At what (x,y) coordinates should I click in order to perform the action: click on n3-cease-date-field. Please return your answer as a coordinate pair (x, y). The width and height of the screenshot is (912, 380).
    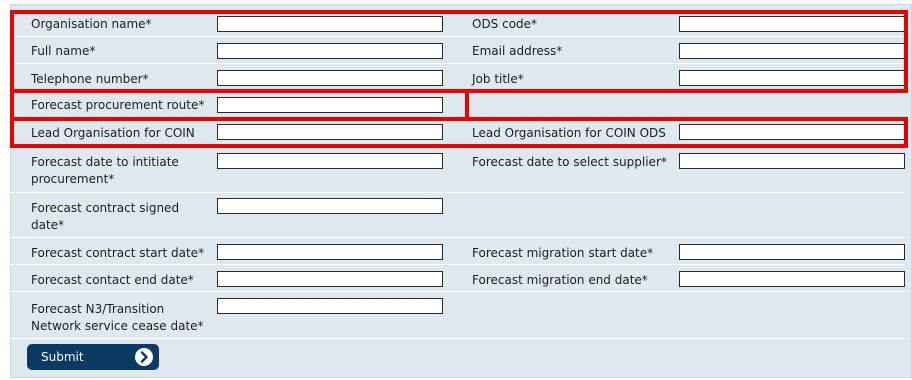
    Looking at the image, I should click on (330, 306).